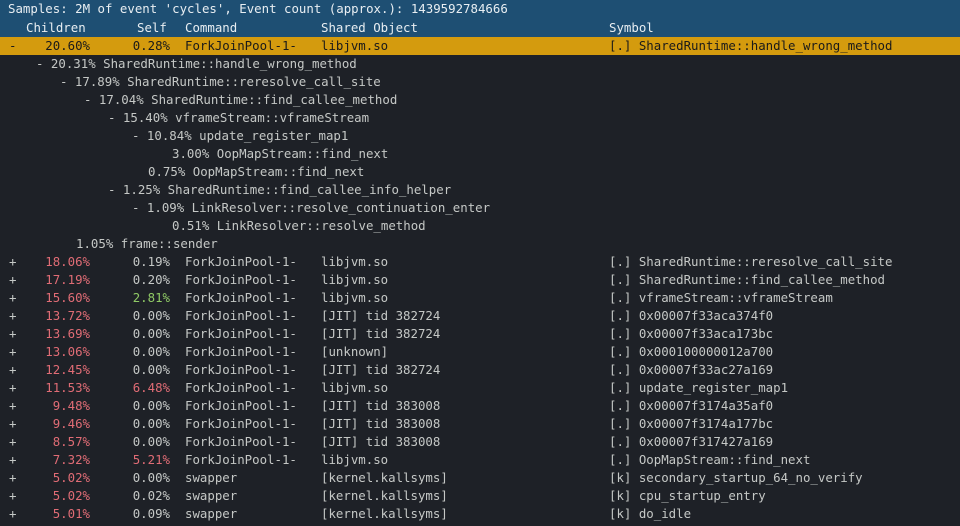 Image resolution: width=960 pixels, height=526 pixels. I want to click on children-pct: 15.60%, so click(67, 297).